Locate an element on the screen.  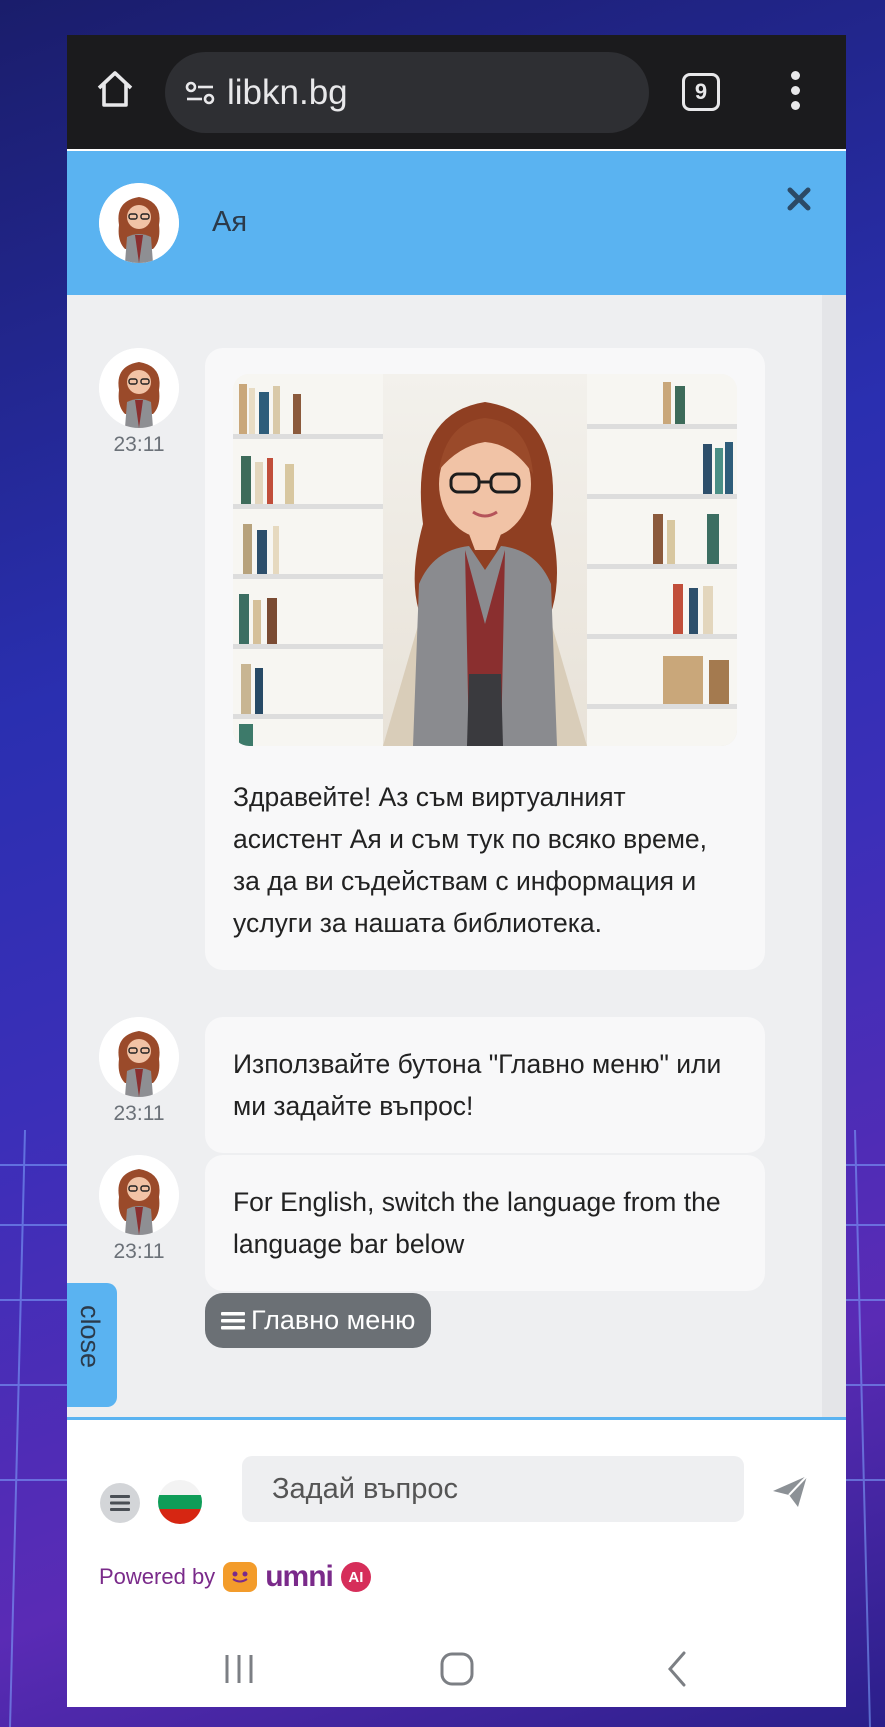
more-options-icon is located at coordinates (795, 92).